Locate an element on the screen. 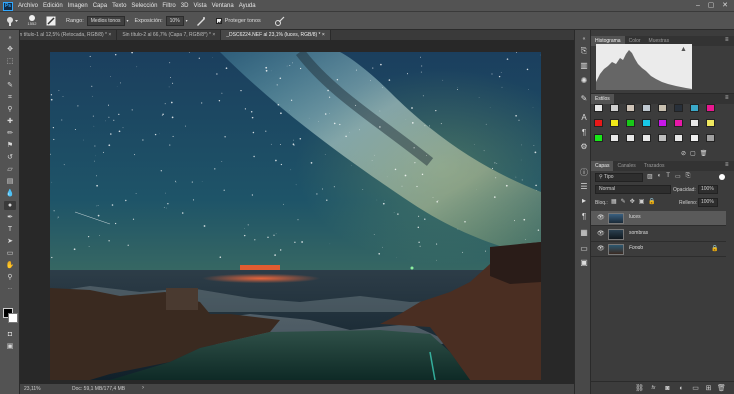 The image size is (734, 394). blur-tool-icon: 💧 is located at coordinates (10, 193).